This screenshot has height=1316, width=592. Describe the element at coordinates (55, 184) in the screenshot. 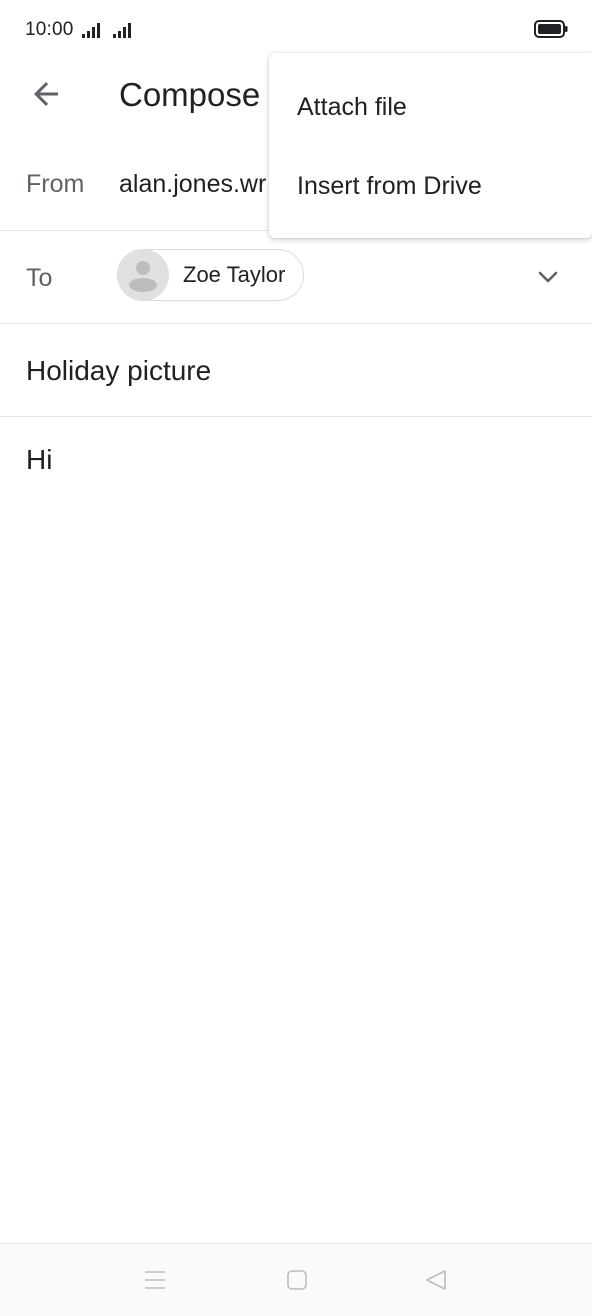

I see `from-label: From` at that location.